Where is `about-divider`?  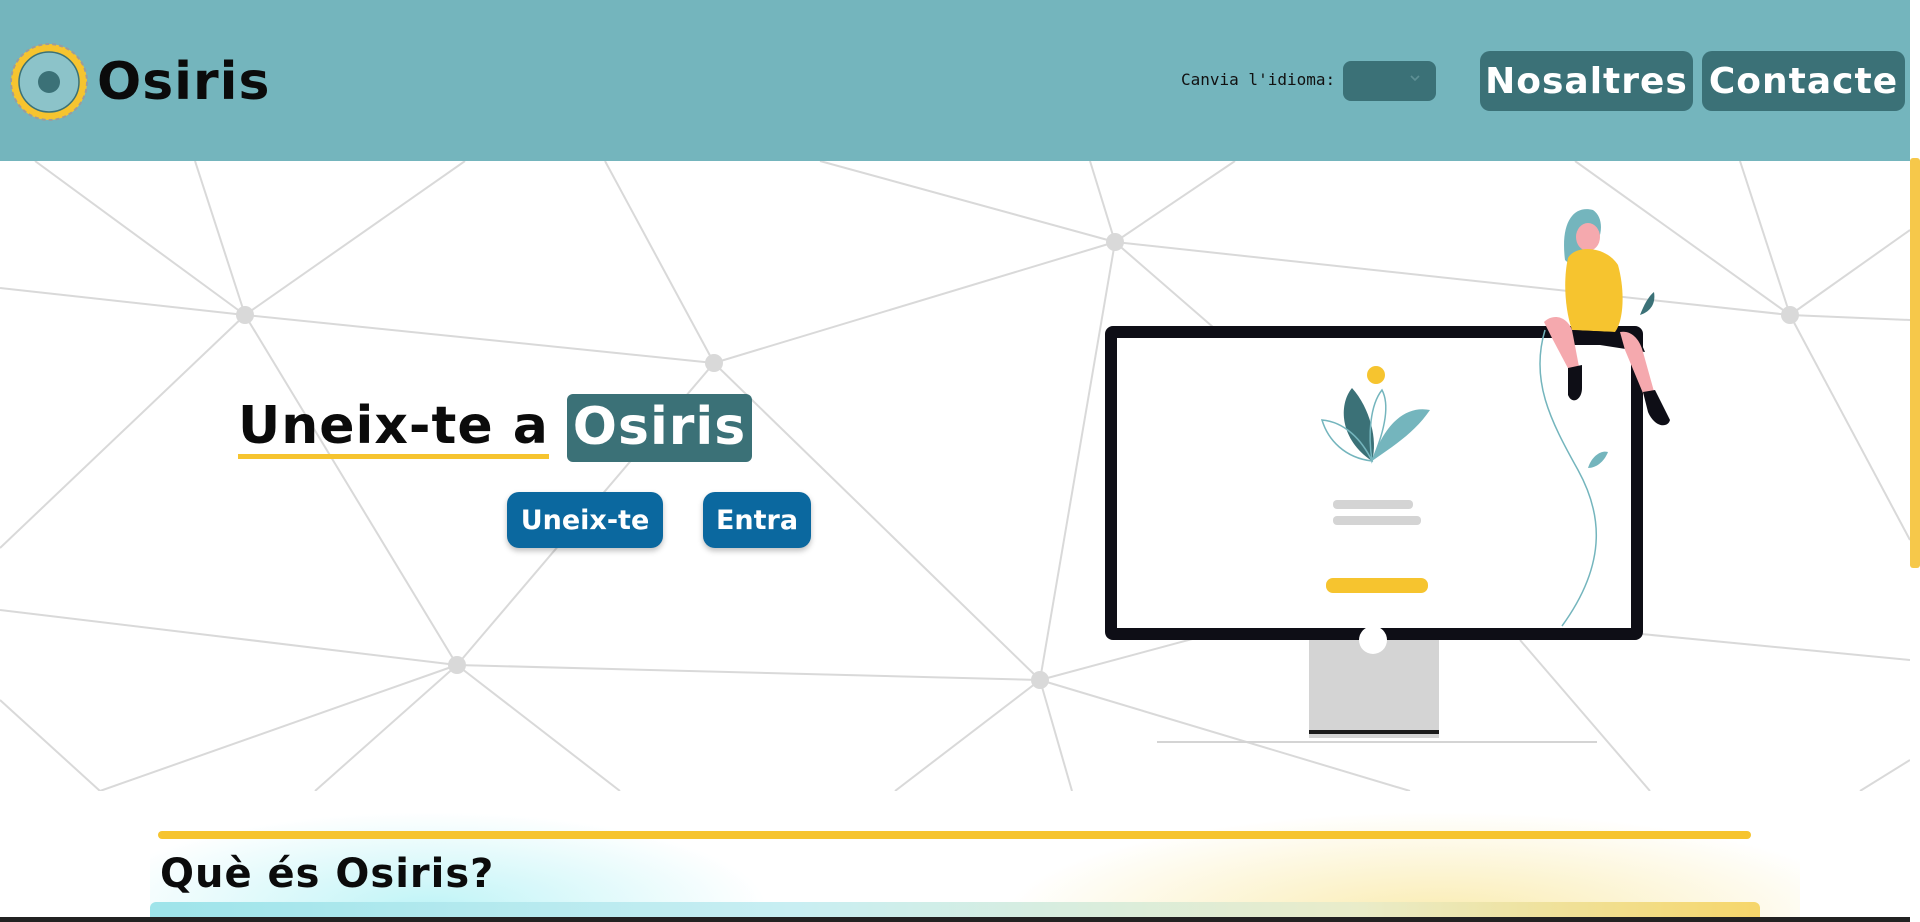 about-divider is located at coordinates (954, 835).